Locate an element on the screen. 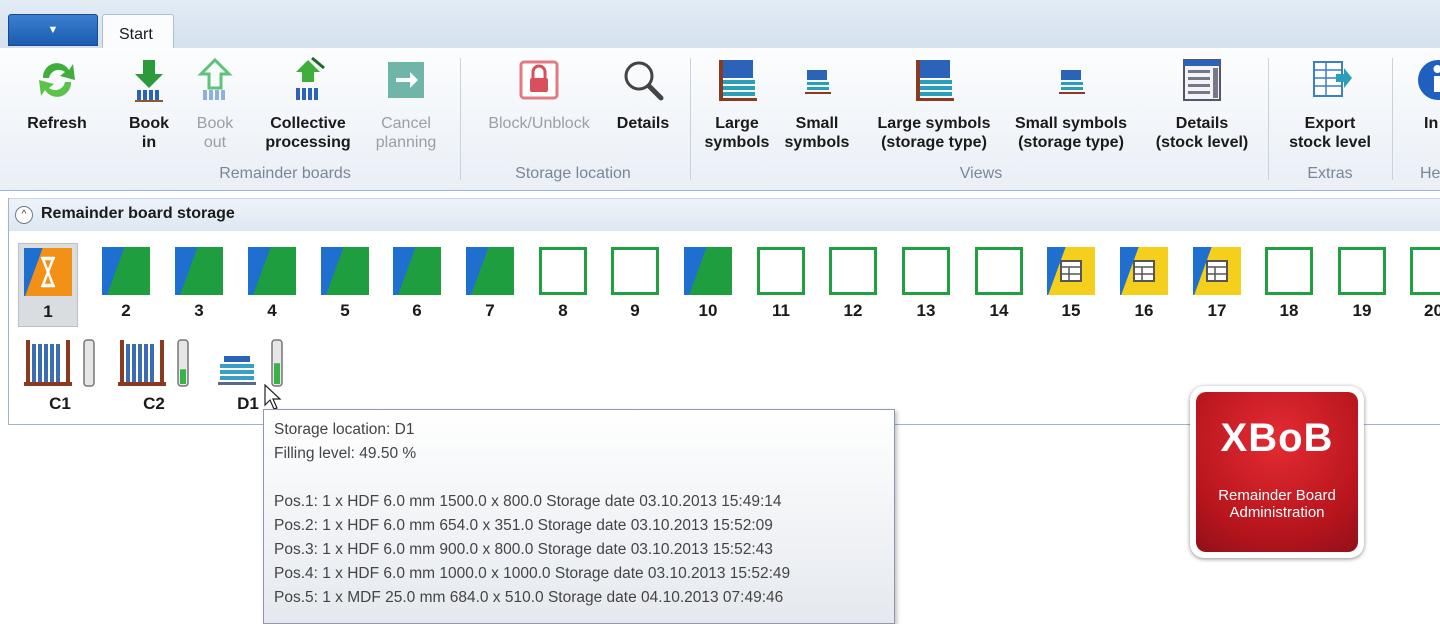 This screenshot has width=1440, height=624. app-menu-button: ▼ is located at coordinates (53, 30).